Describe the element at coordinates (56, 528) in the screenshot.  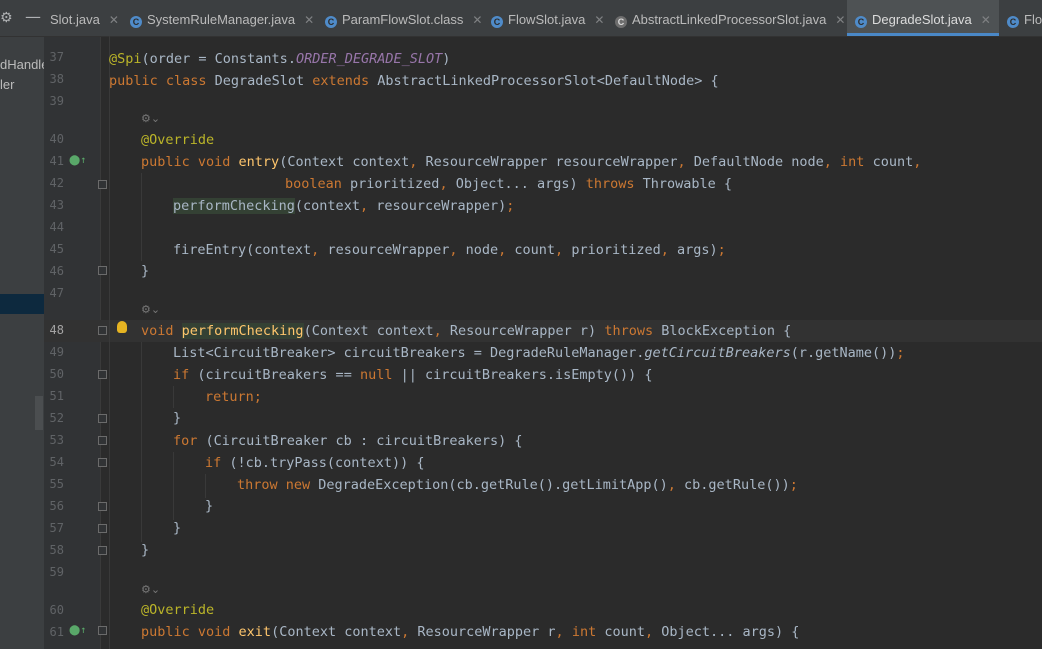
I see `line-number: 57` at that location.